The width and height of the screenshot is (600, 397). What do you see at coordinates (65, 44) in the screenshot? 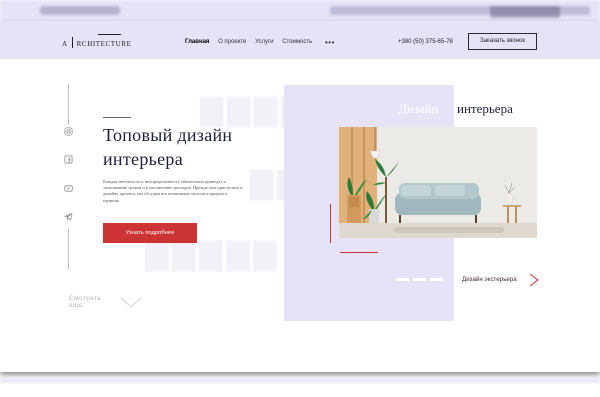
I see `logo-letter: A` at bounding box center [65, 44].